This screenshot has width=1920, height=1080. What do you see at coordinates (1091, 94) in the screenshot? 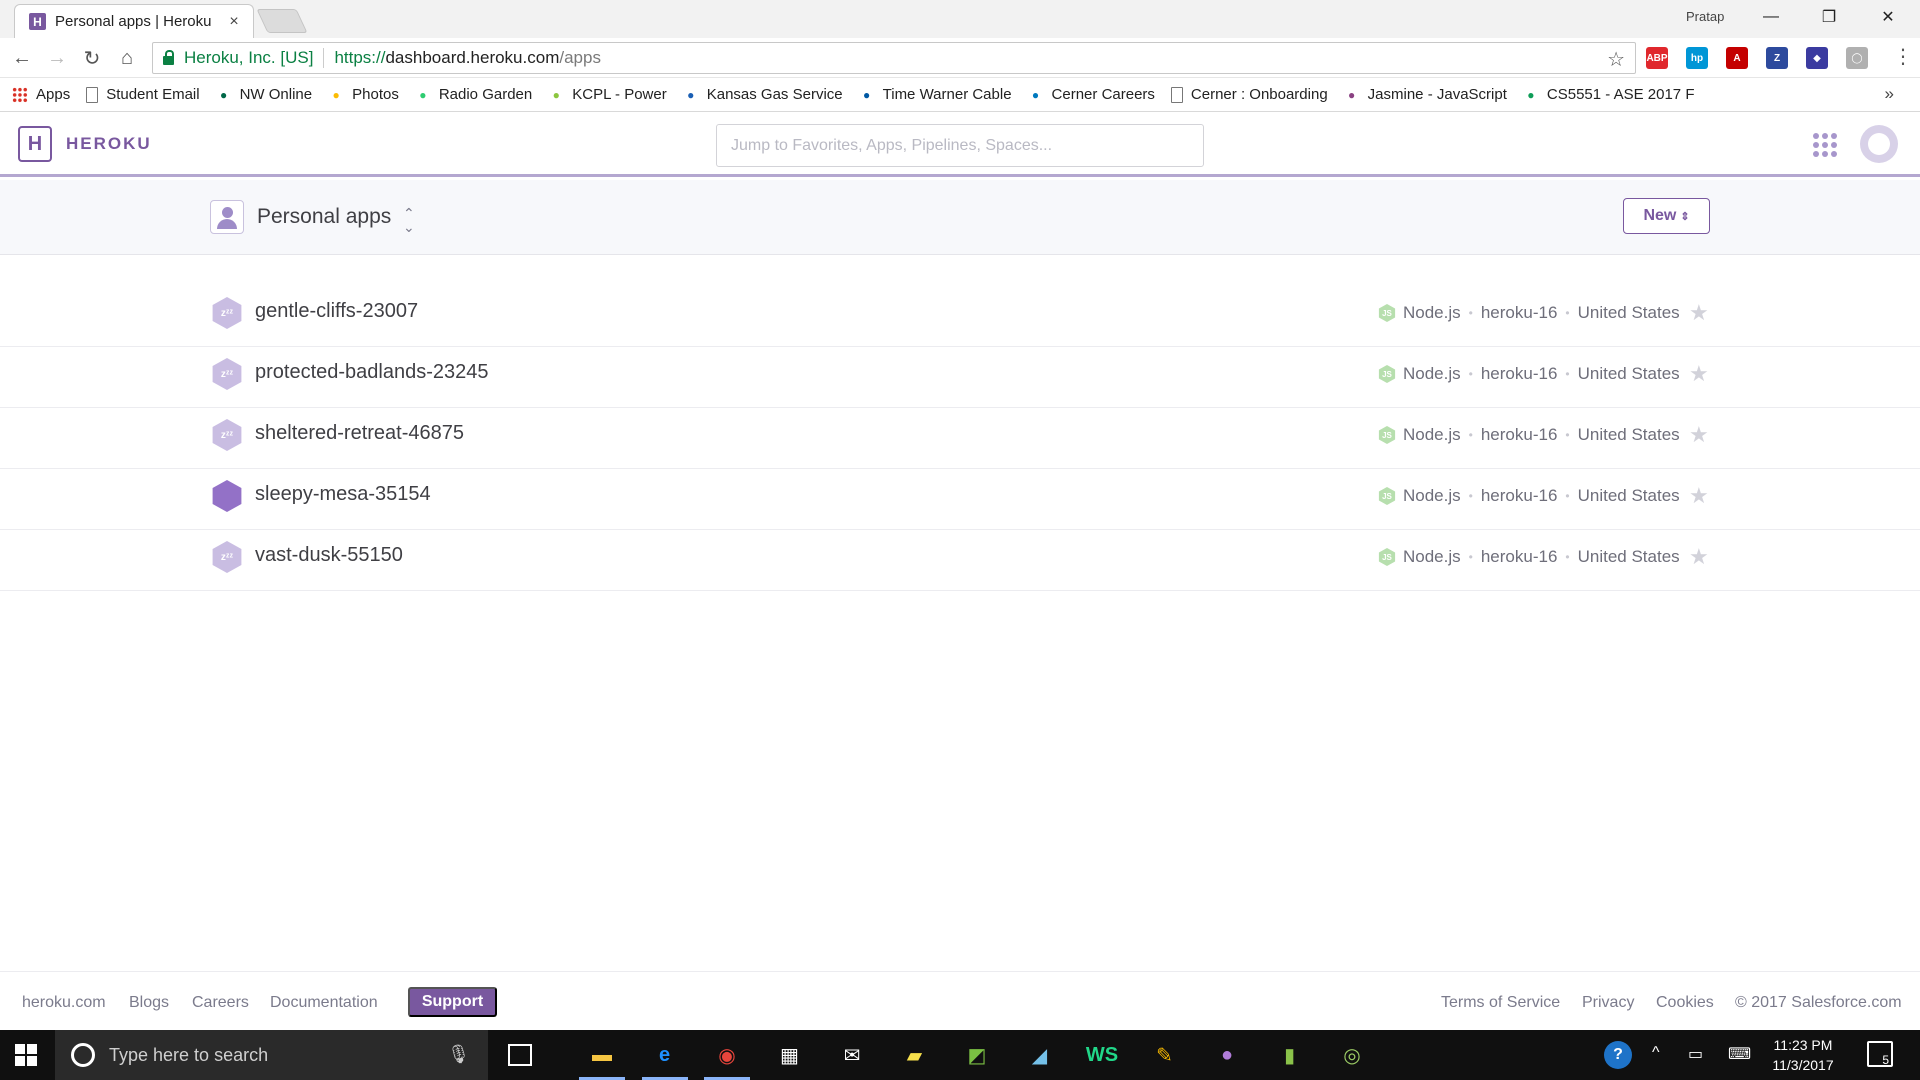
I see `bookmark-item: ● Cerner Careers` at bounding box center [1091, 94].